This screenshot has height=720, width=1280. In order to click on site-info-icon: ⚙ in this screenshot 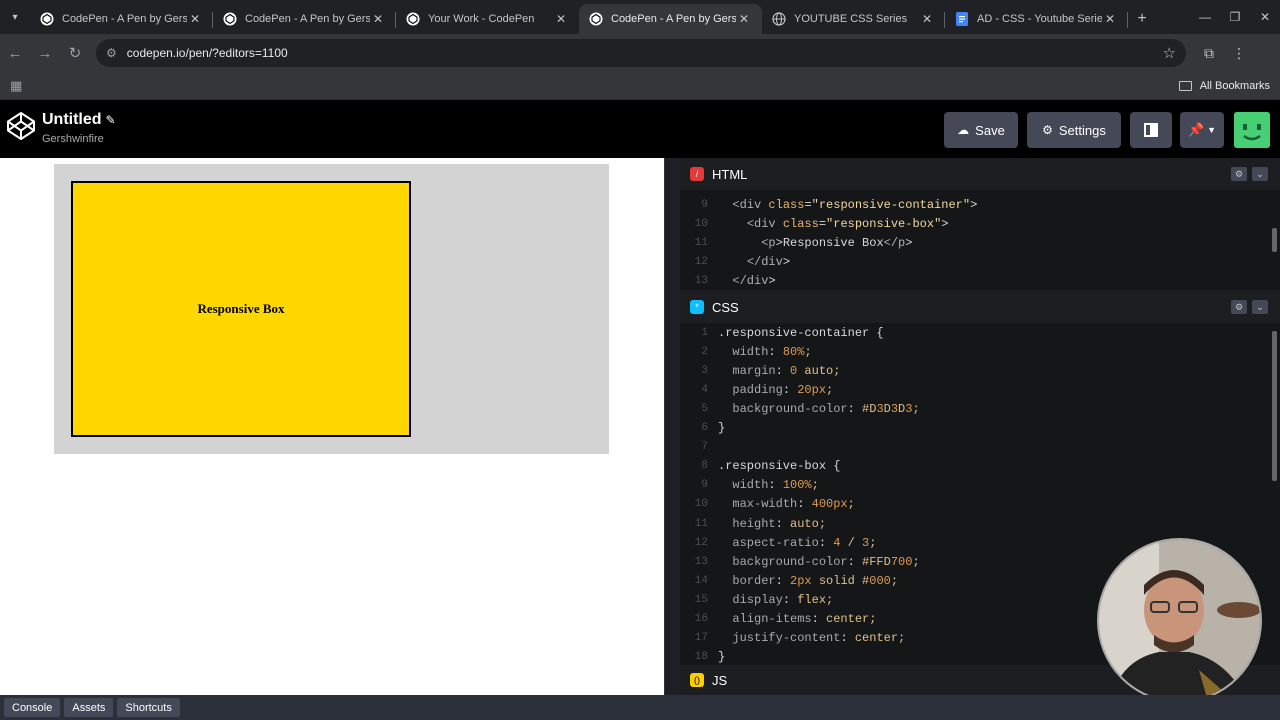, I will do `click(111, 53)`.